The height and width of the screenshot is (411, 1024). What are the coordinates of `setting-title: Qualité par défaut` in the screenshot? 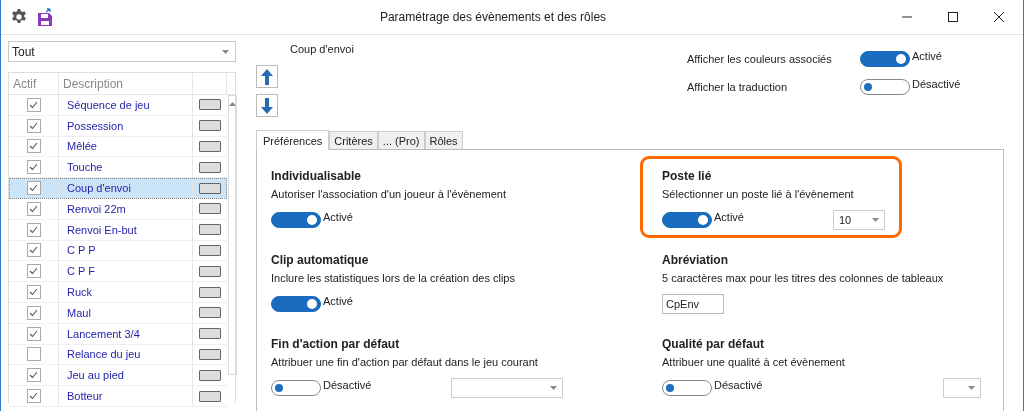 It's located at (714, 344).